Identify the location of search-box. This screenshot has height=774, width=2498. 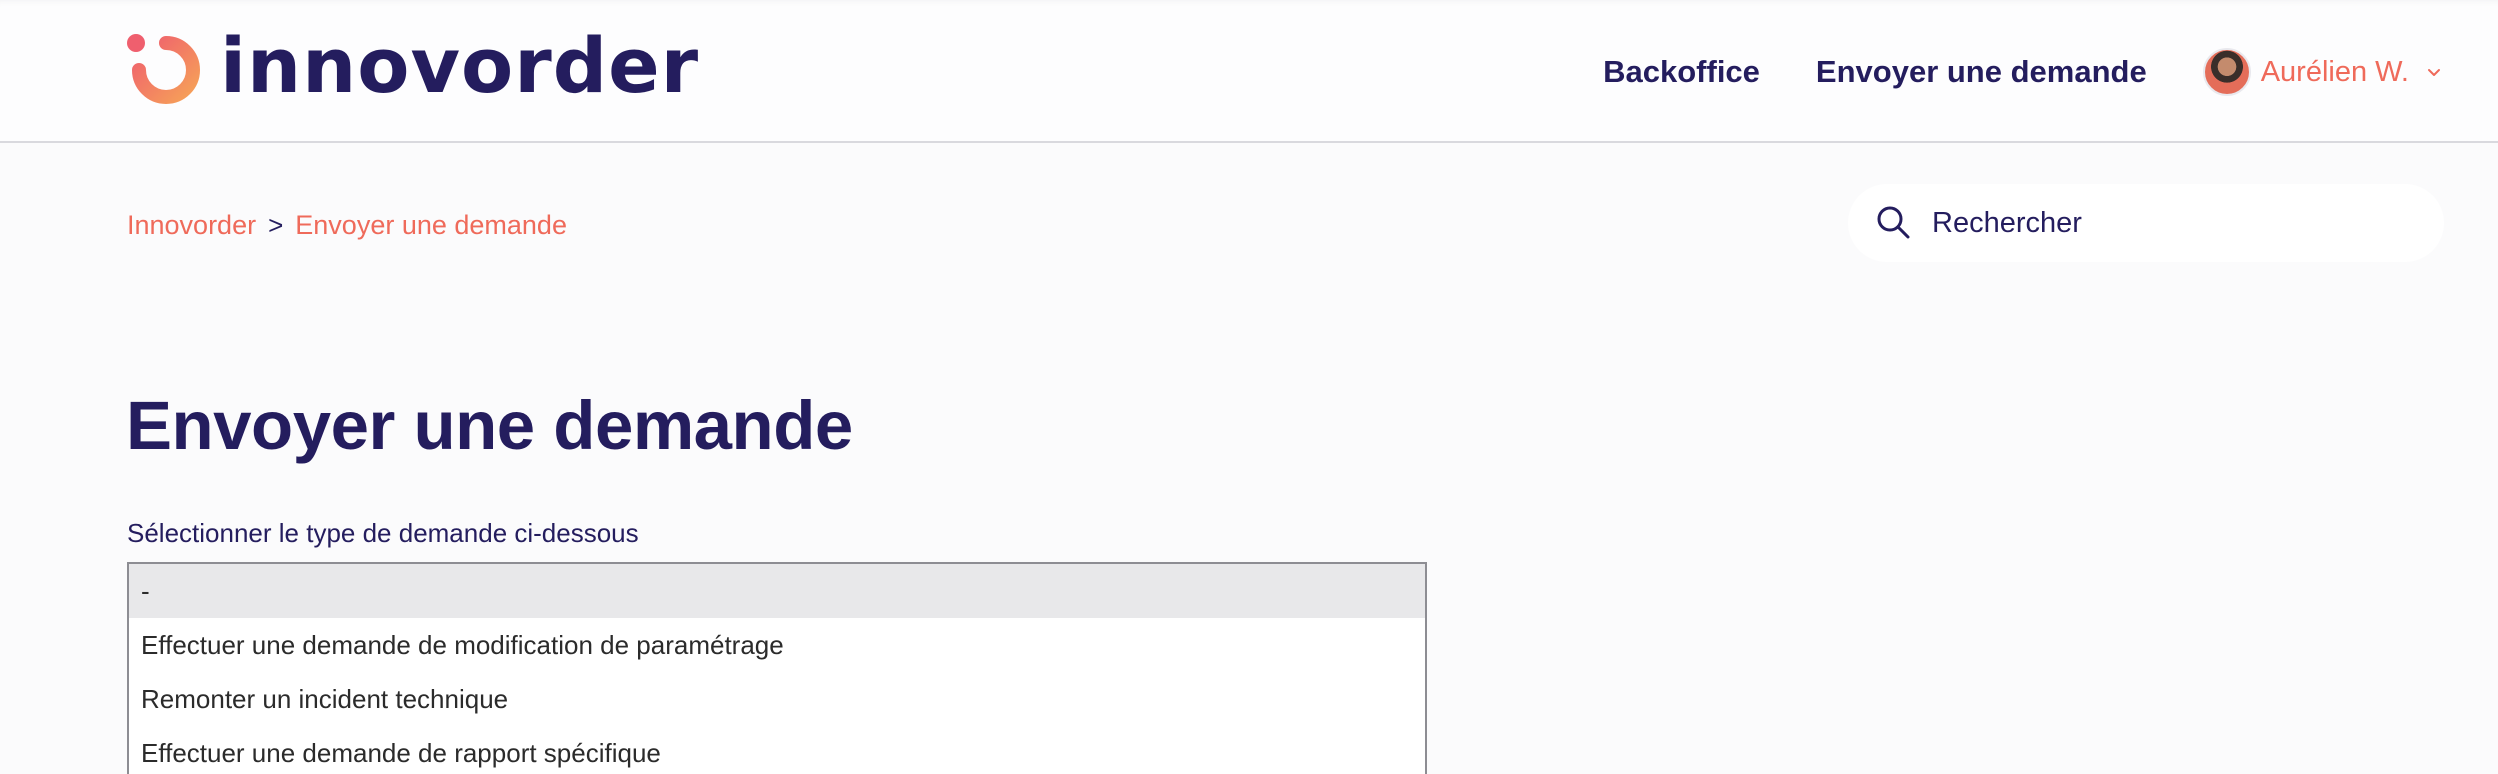
(2146, 223).